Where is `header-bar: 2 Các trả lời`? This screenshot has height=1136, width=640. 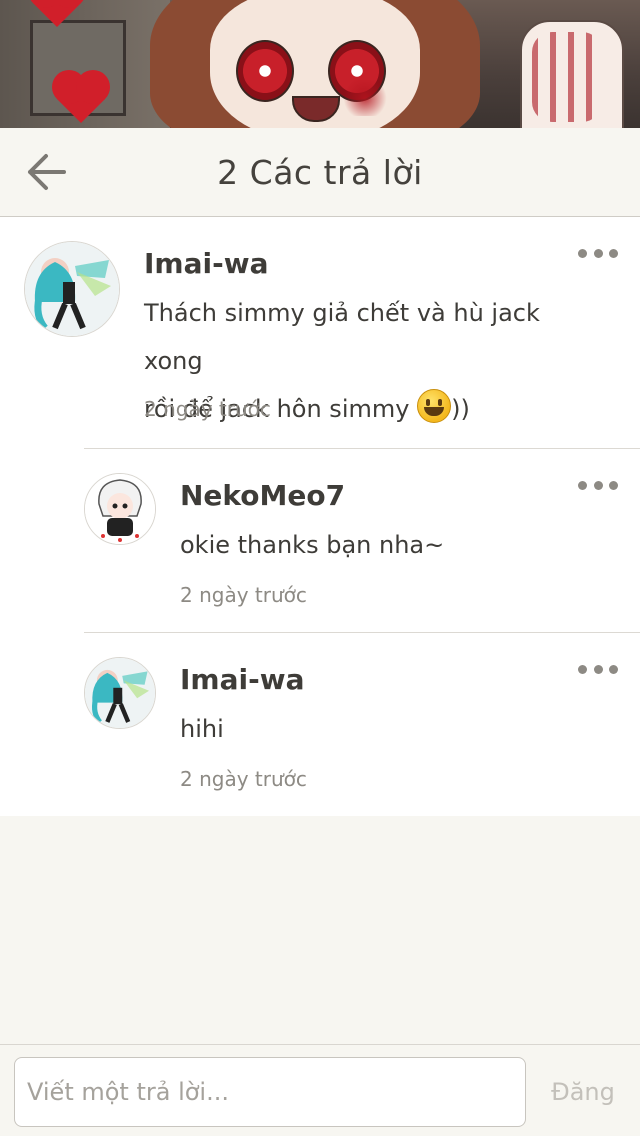 header-bar: 2 Các trả lời is located at coordinates (320, 172).